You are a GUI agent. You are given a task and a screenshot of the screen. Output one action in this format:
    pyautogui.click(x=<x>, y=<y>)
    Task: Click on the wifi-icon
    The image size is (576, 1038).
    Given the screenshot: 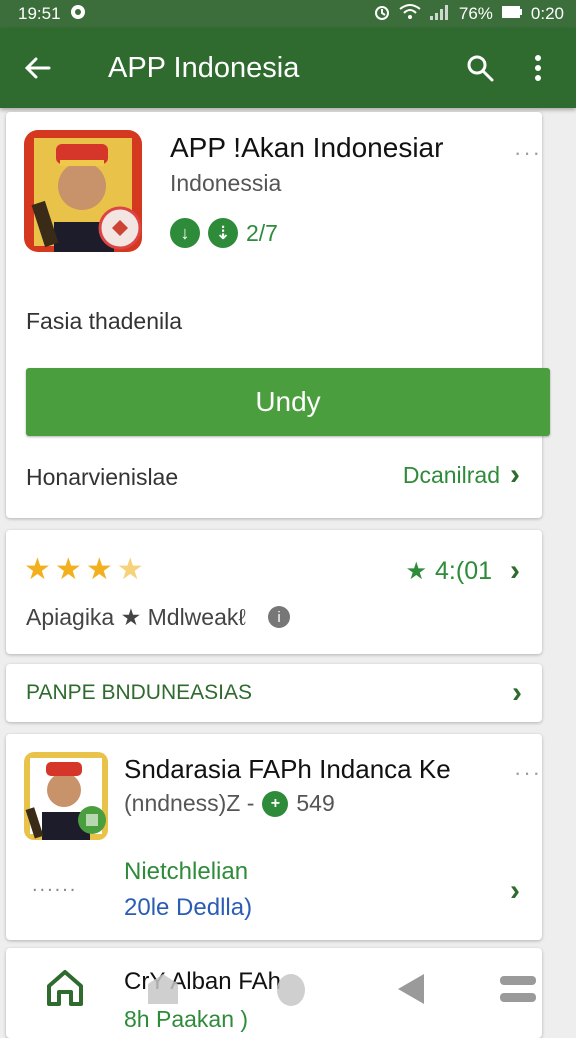 What is the action you would take?
    pyautogui.click(x=410, y=14)
    